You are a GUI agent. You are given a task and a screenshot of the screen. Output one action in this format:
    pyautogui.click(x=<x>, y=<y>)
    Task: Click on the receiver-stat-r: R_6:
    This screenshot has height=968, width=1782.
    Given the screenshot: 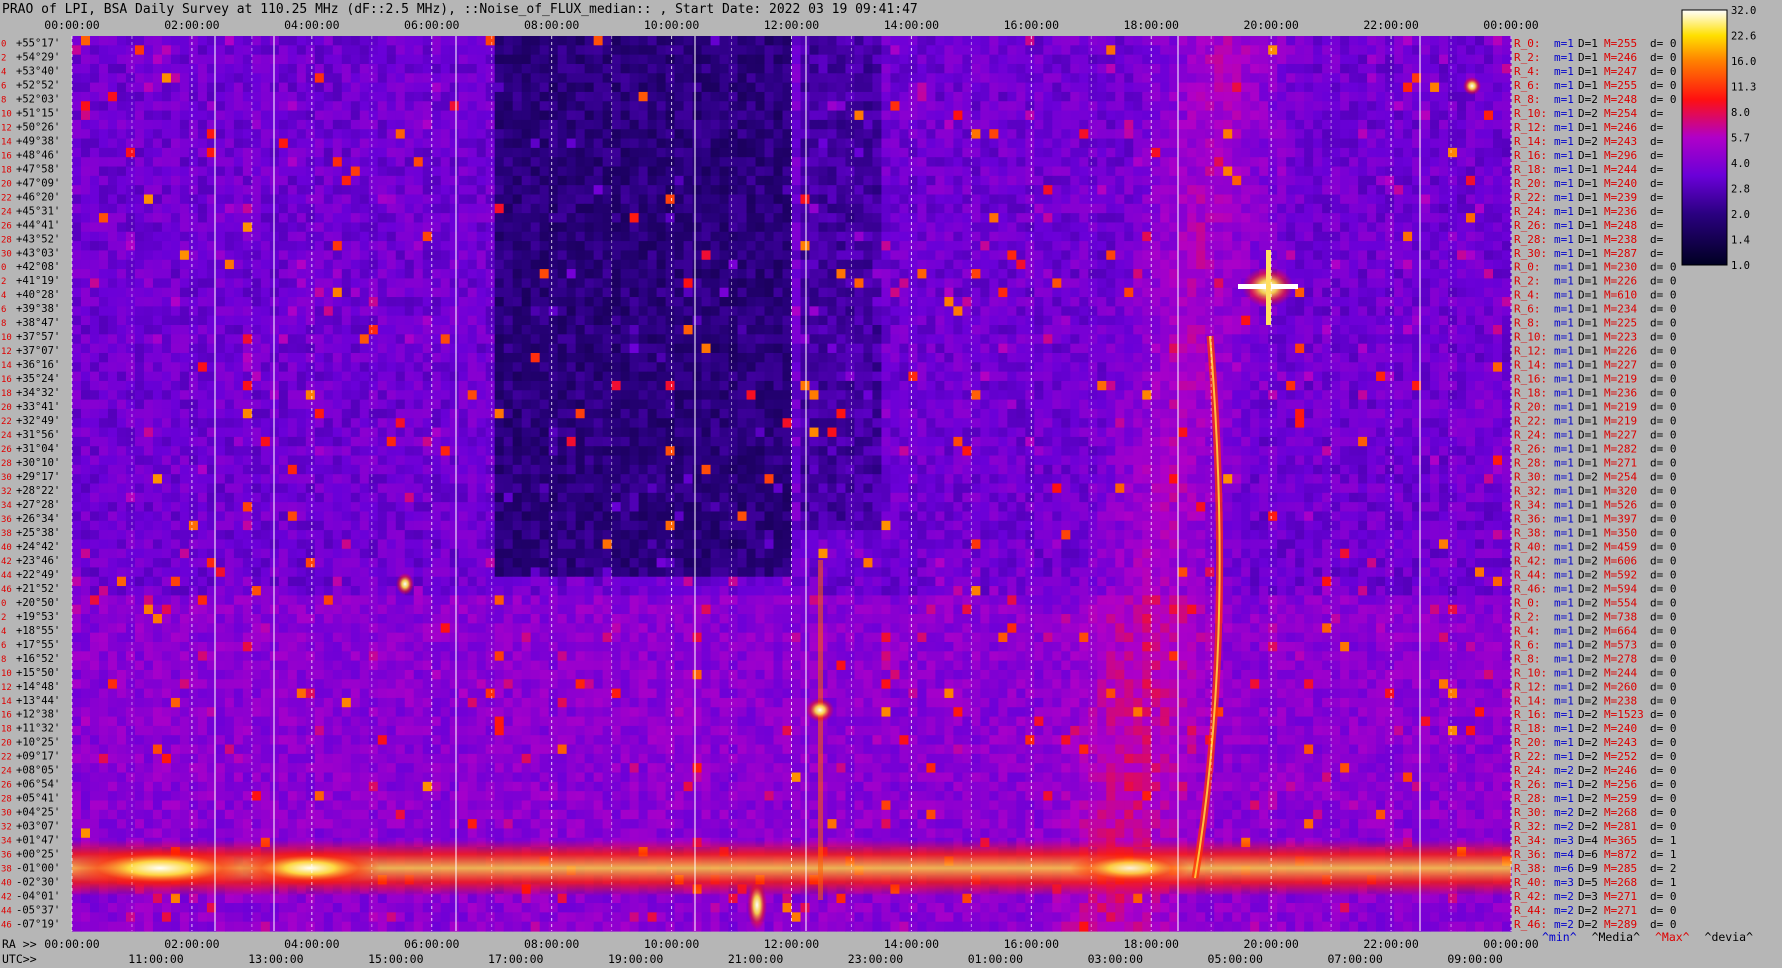 What is the action you would take?
    pyautogui.click(x=1527, y=309)
    